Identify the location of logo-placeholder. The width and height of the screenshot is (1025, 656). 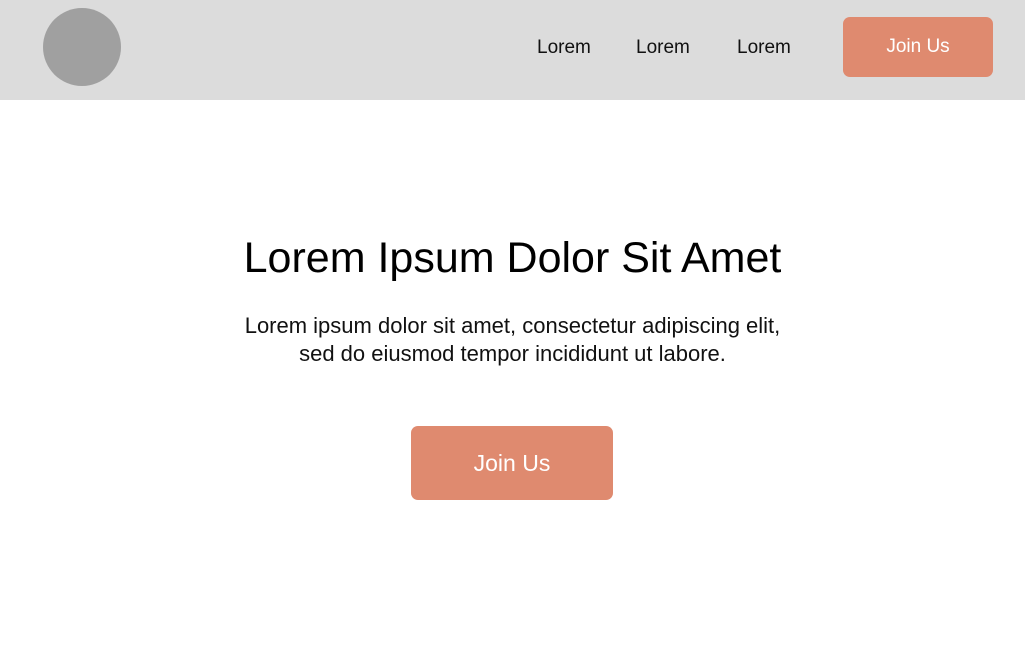
(82, 47).